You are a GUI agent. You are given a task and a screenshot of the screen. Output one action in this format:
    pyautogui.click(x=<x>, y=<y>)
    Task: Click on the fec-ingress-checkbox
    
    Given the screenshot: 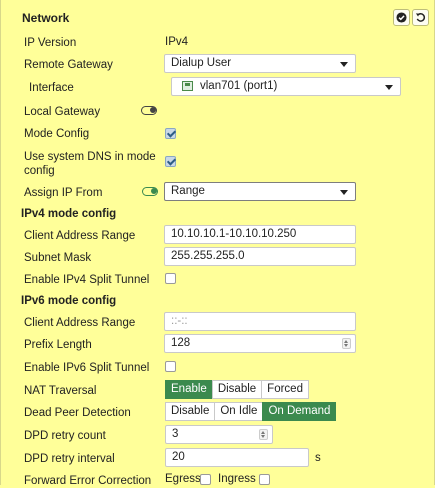 What is the action you would take?
    pyautogui.click(x=264, y=479)
    